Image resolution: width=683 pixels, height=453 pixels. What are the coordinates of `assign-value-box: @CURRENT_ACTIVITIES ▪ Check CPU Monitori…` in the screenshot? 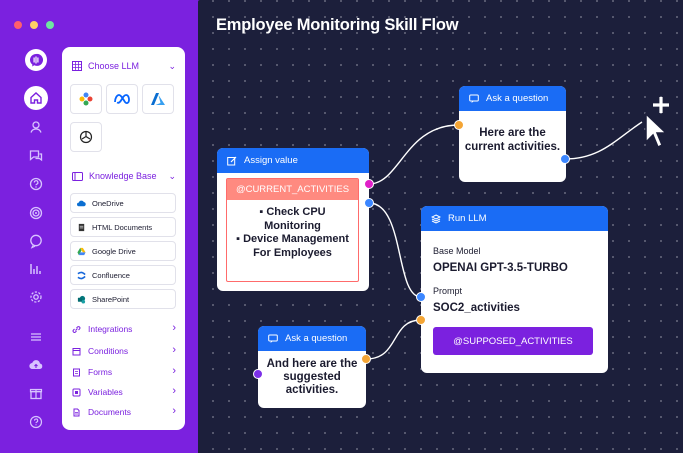 It's located at (292, 230).